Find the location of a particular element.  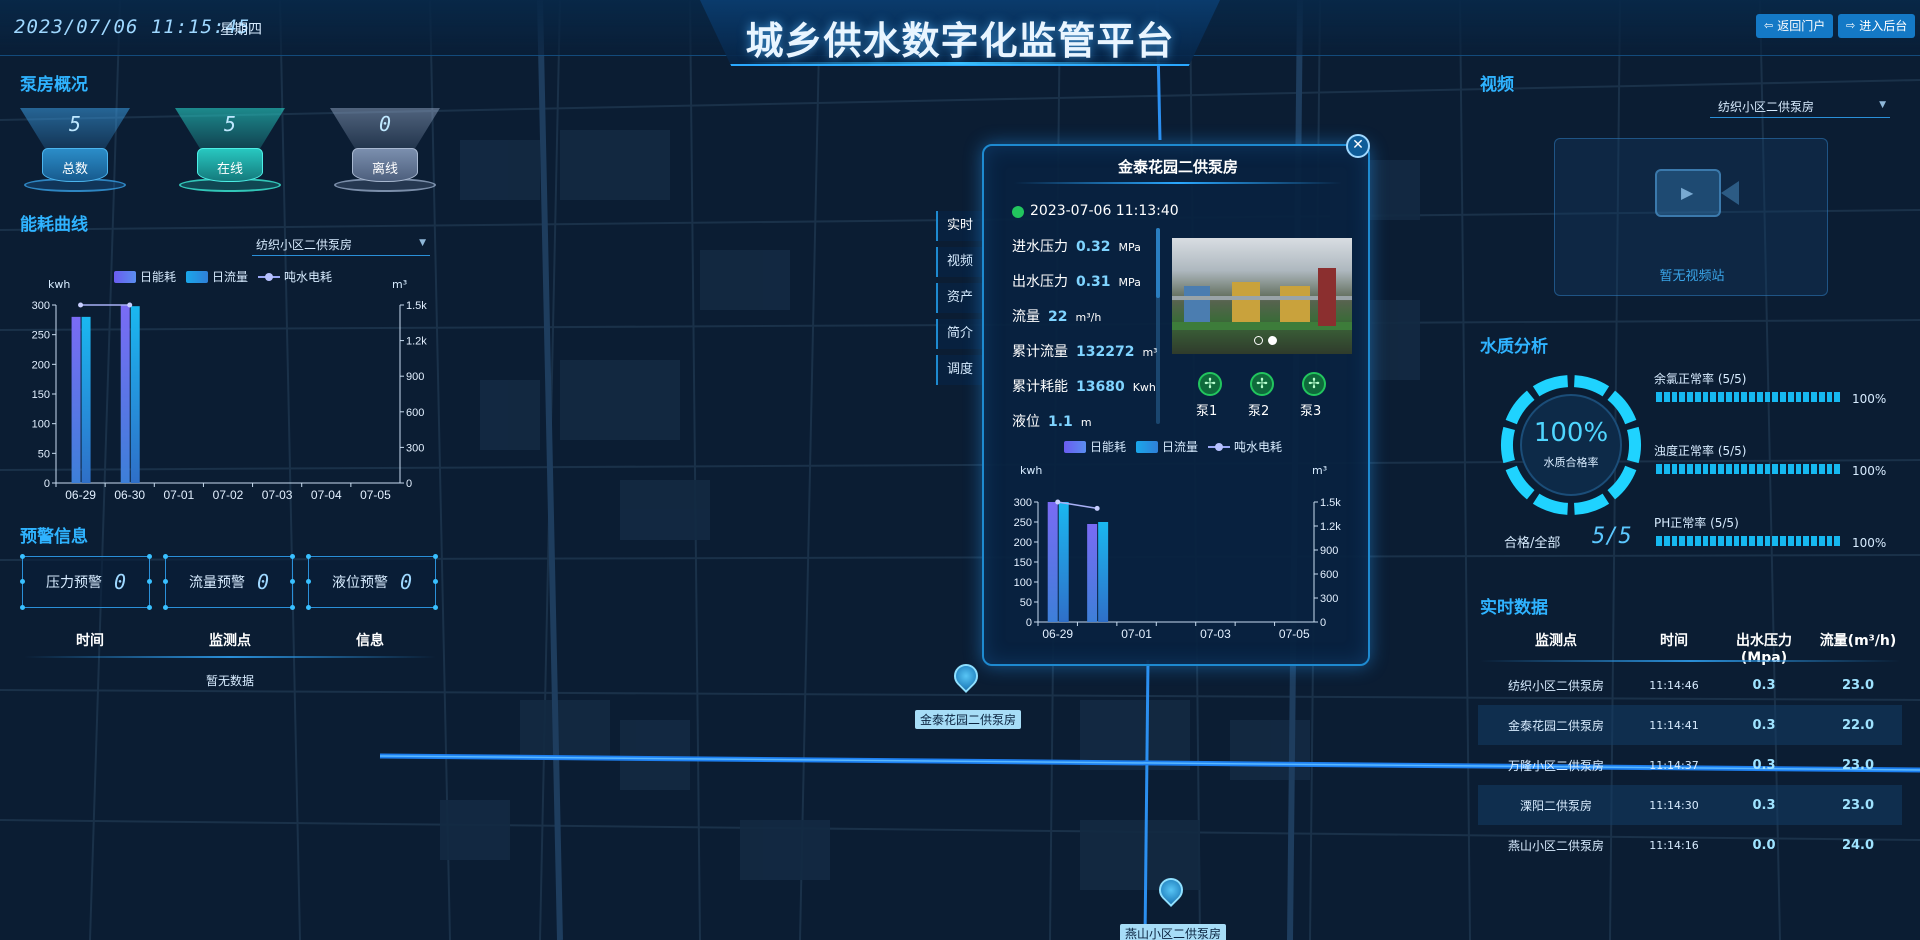

popup-close-button: ✕ is located at coordinates (1358, 146).